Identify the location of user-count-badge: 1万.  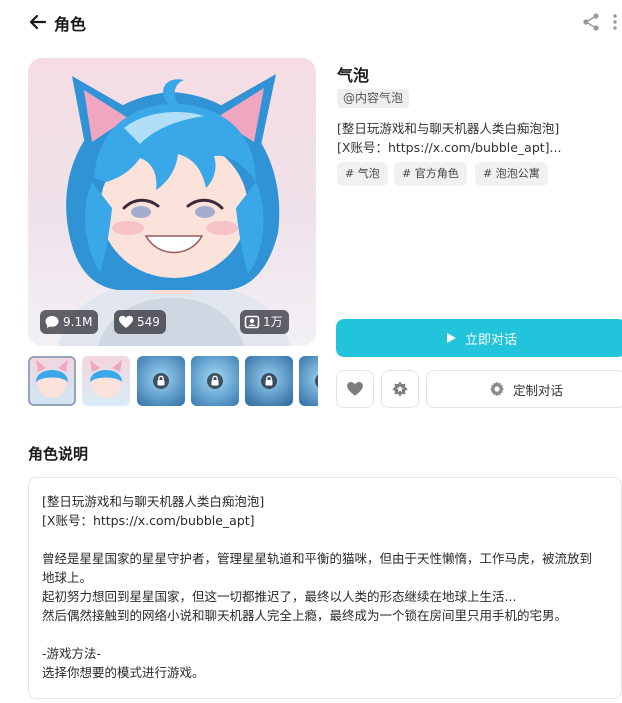
(264, 322).